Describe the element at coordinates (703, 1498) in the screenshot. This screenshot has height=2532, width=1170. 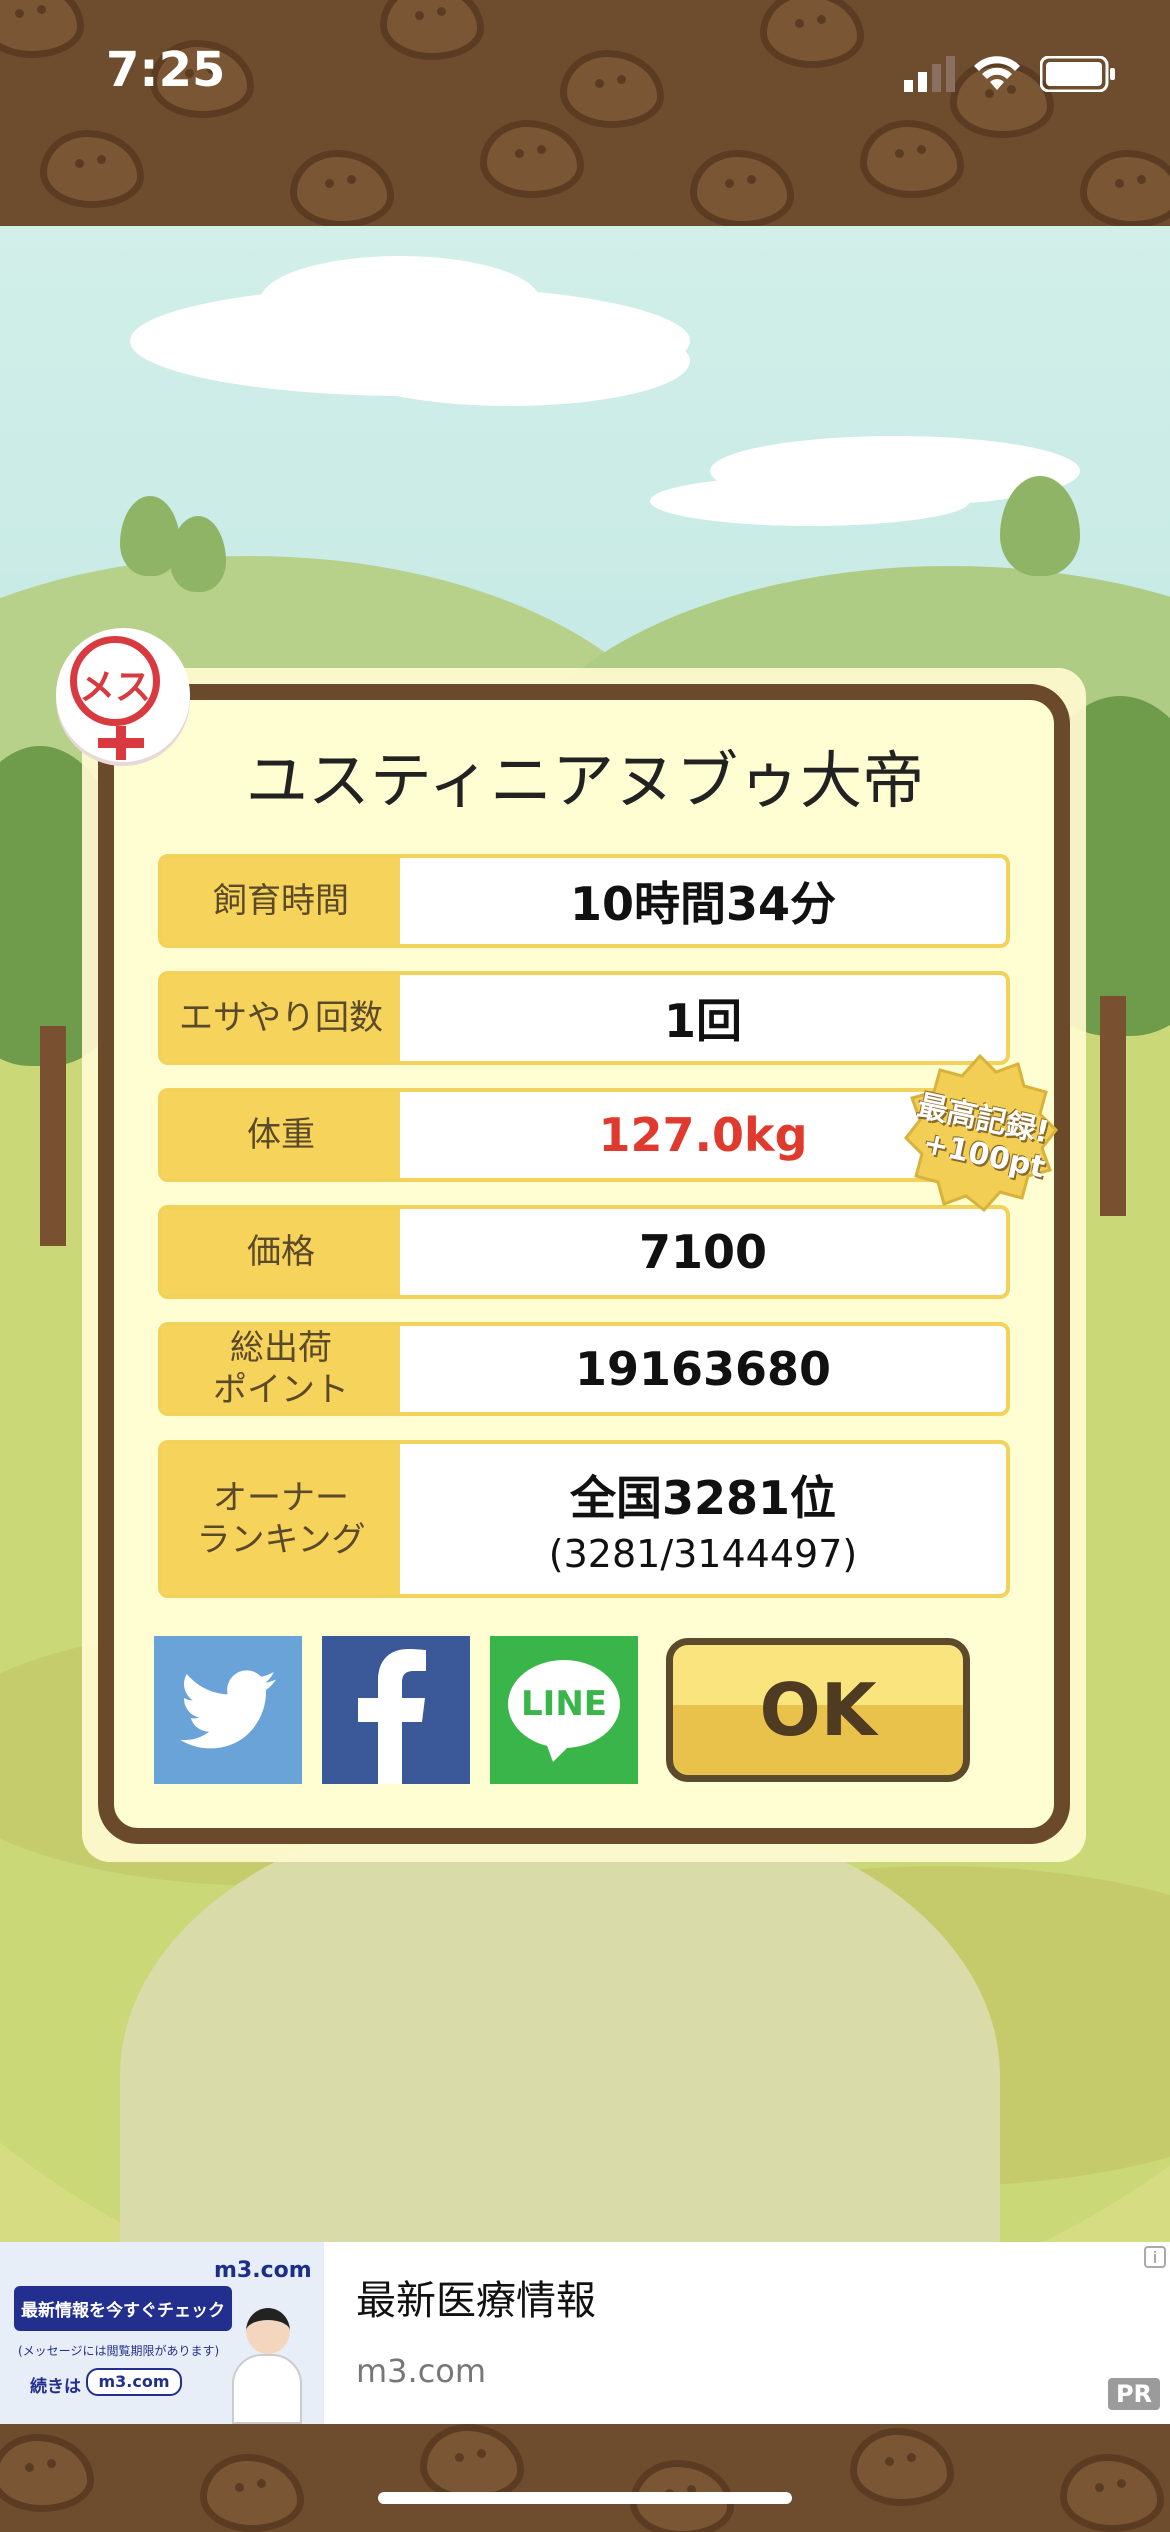
I see `ranking-main: 全国3281位` at that location.